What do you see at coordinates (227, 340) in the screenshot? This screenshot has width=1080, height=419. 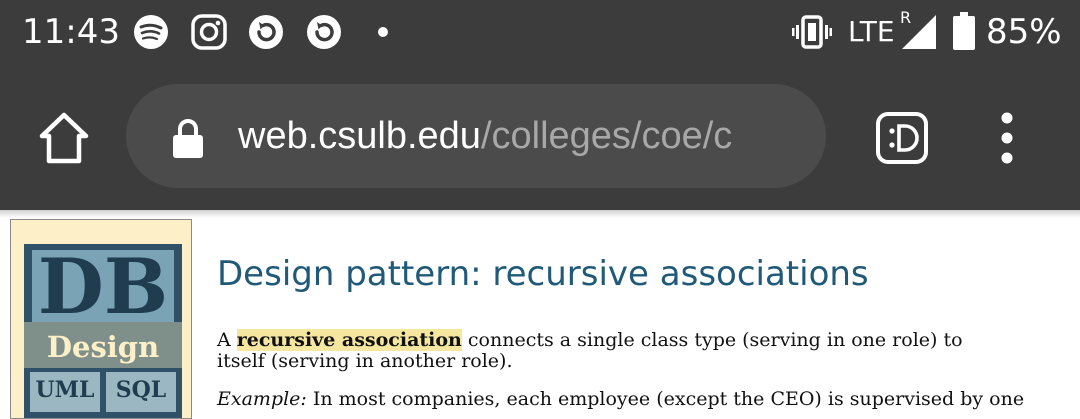 I see `para1-prefix: A` at bounding box center [227, 340].